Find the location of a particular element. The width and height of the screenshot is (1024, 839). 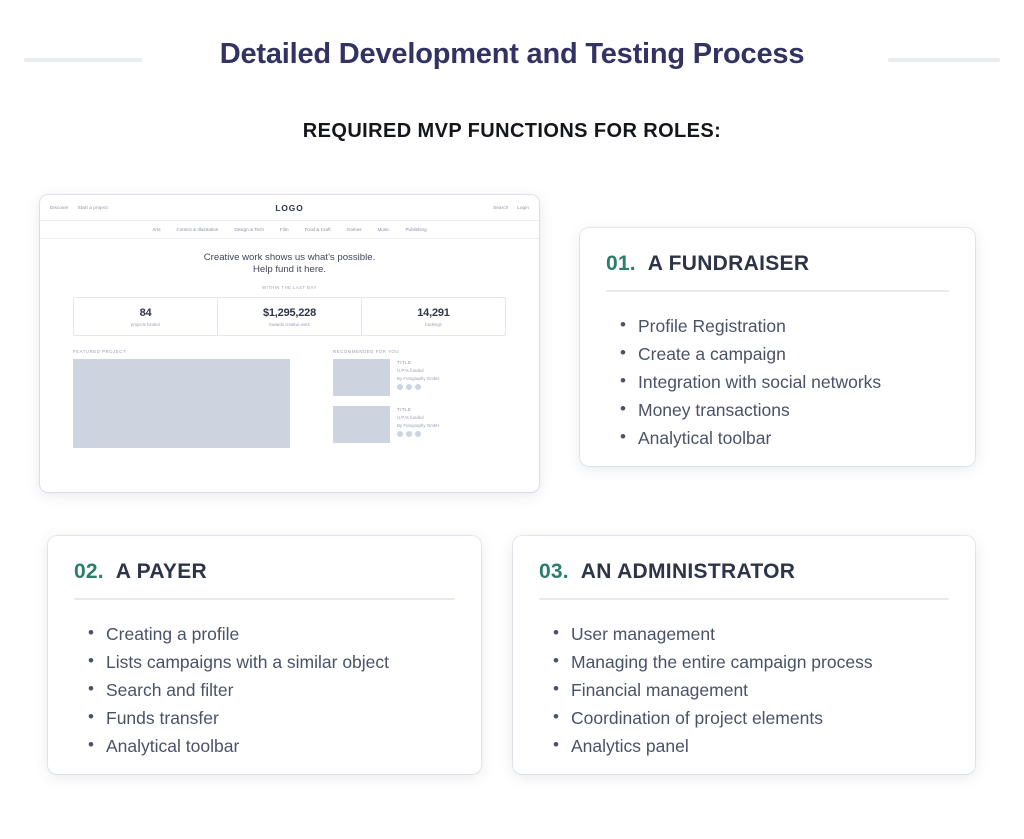

mockup-featured-label: FEATURED PROJECT is located at coordinates (100, 351).